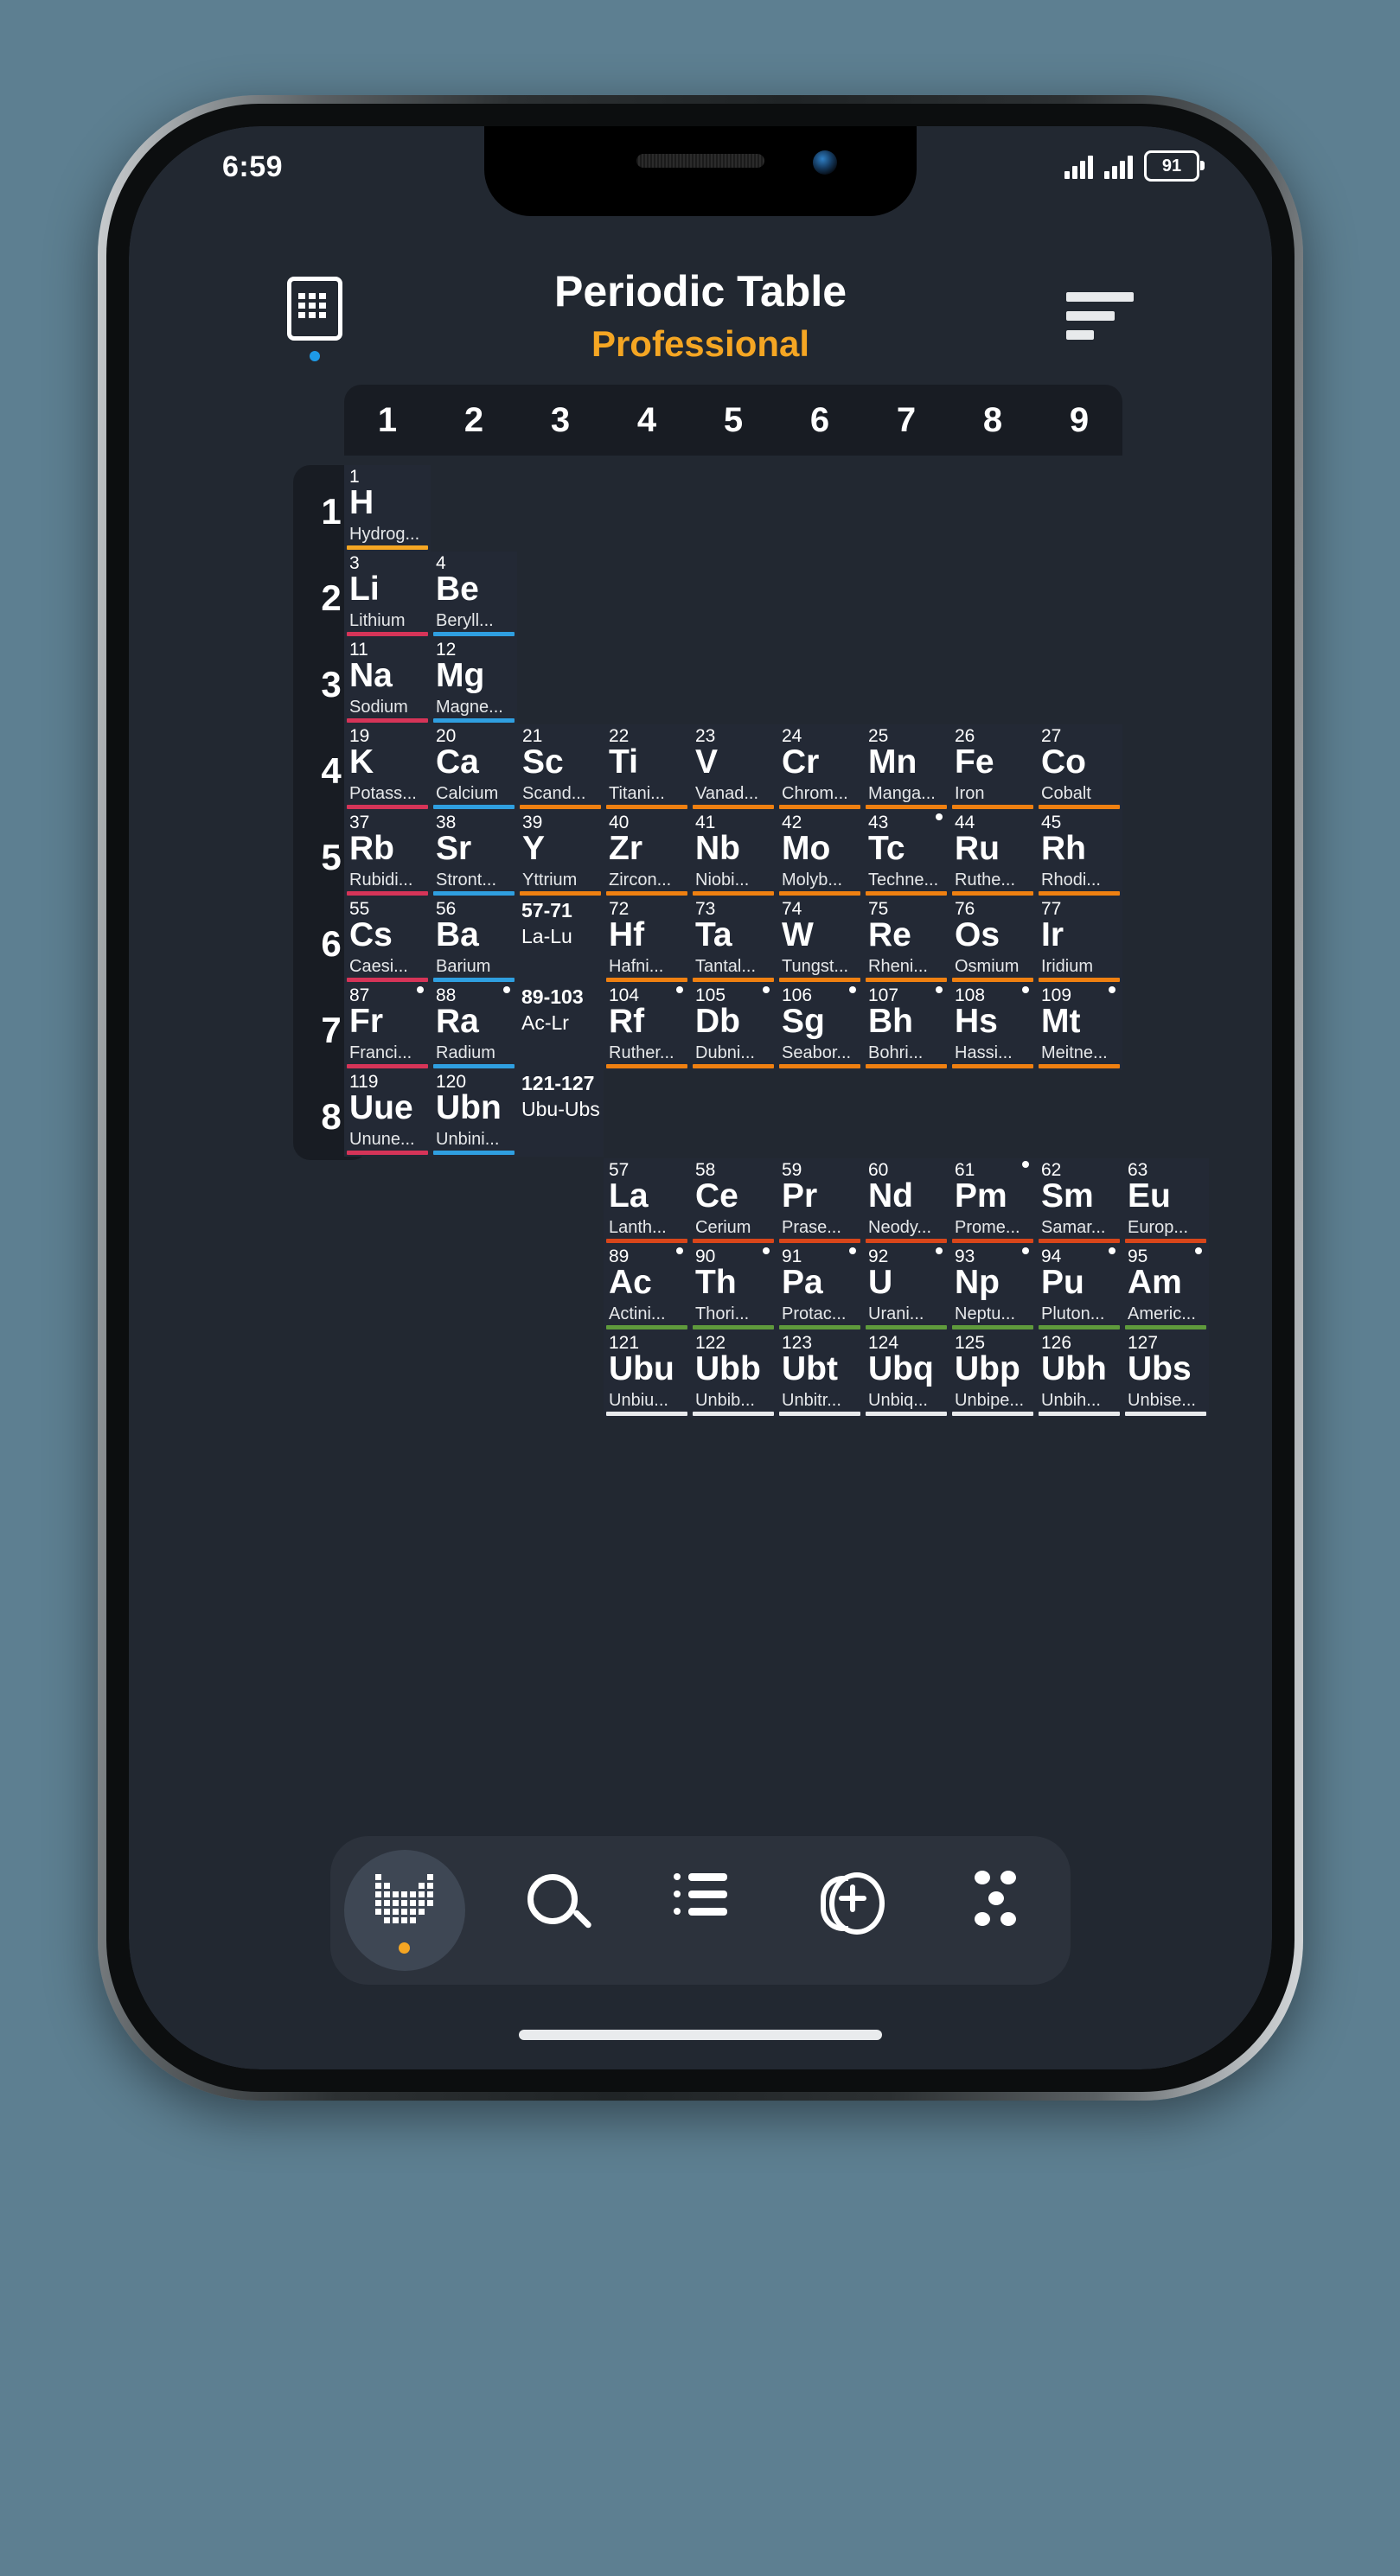 This screenshot has width=1400, height=2576. Describe the element at coordinates (992, 940) in the screenshot. I see `element-cell-Os: 76 Os Osmium` at that location.